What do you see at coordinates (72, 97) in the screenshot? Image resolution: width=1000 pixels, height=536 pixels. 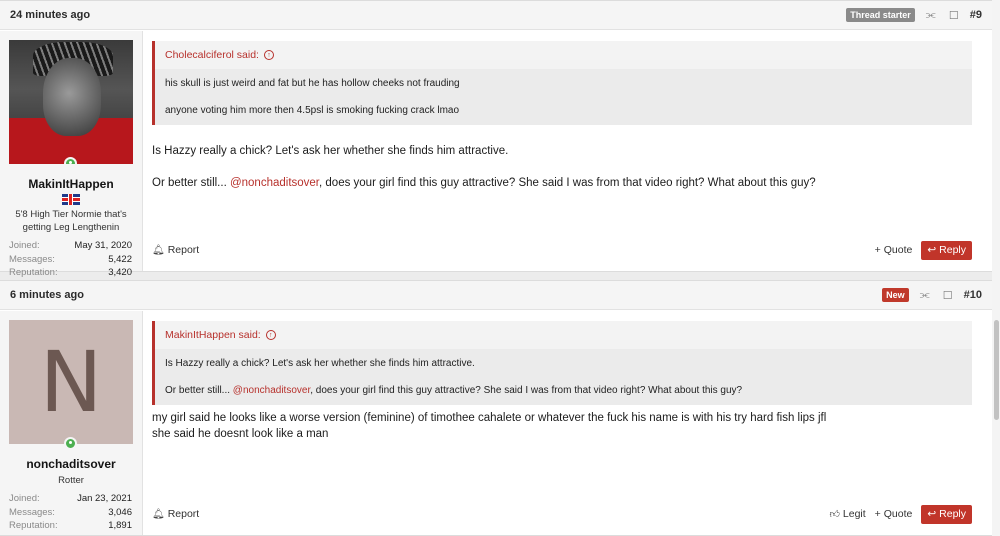 I see `avatar-face` at bounding box center [72, 97].